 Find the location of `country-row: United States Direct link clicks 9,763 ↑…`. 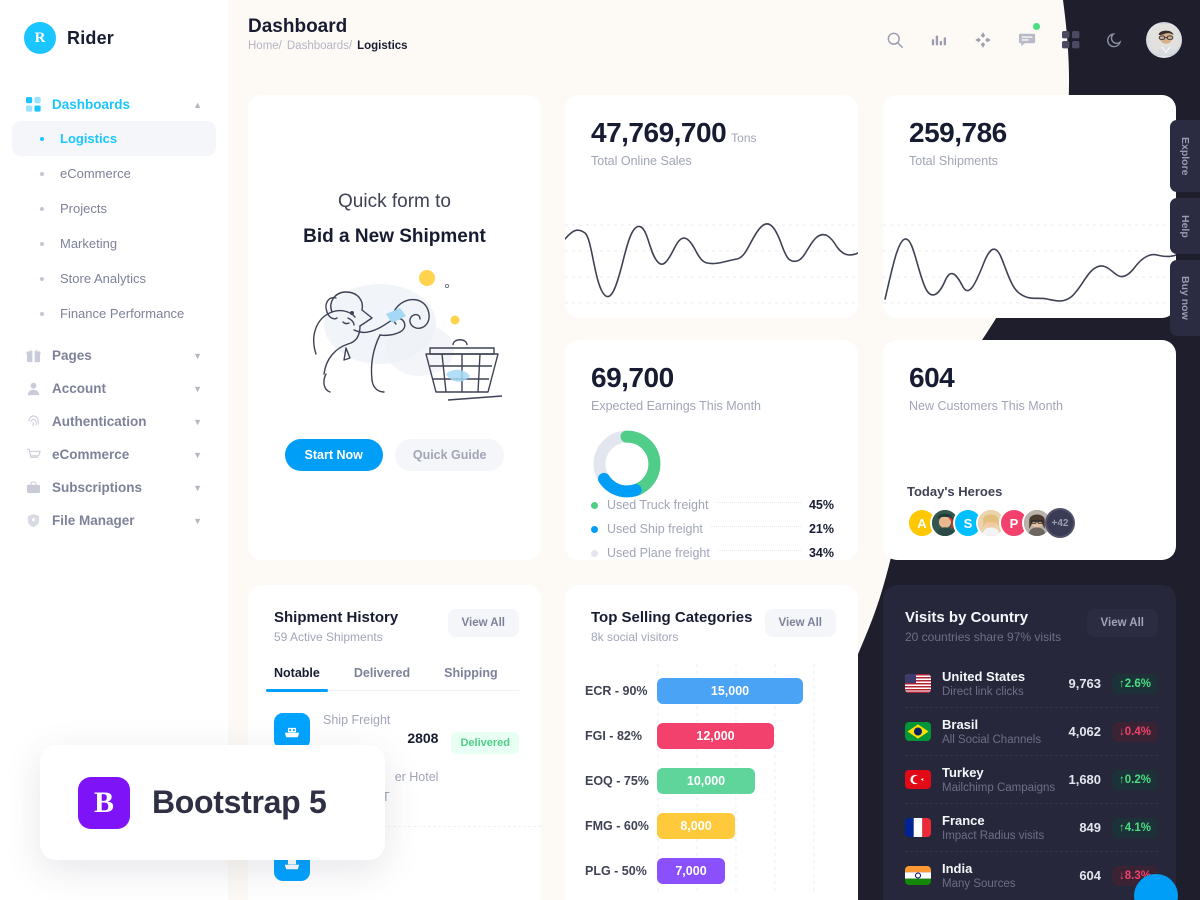

country-row: United States Direct link clicks 9,763 ↑… is located at coordinates (1031, 684).